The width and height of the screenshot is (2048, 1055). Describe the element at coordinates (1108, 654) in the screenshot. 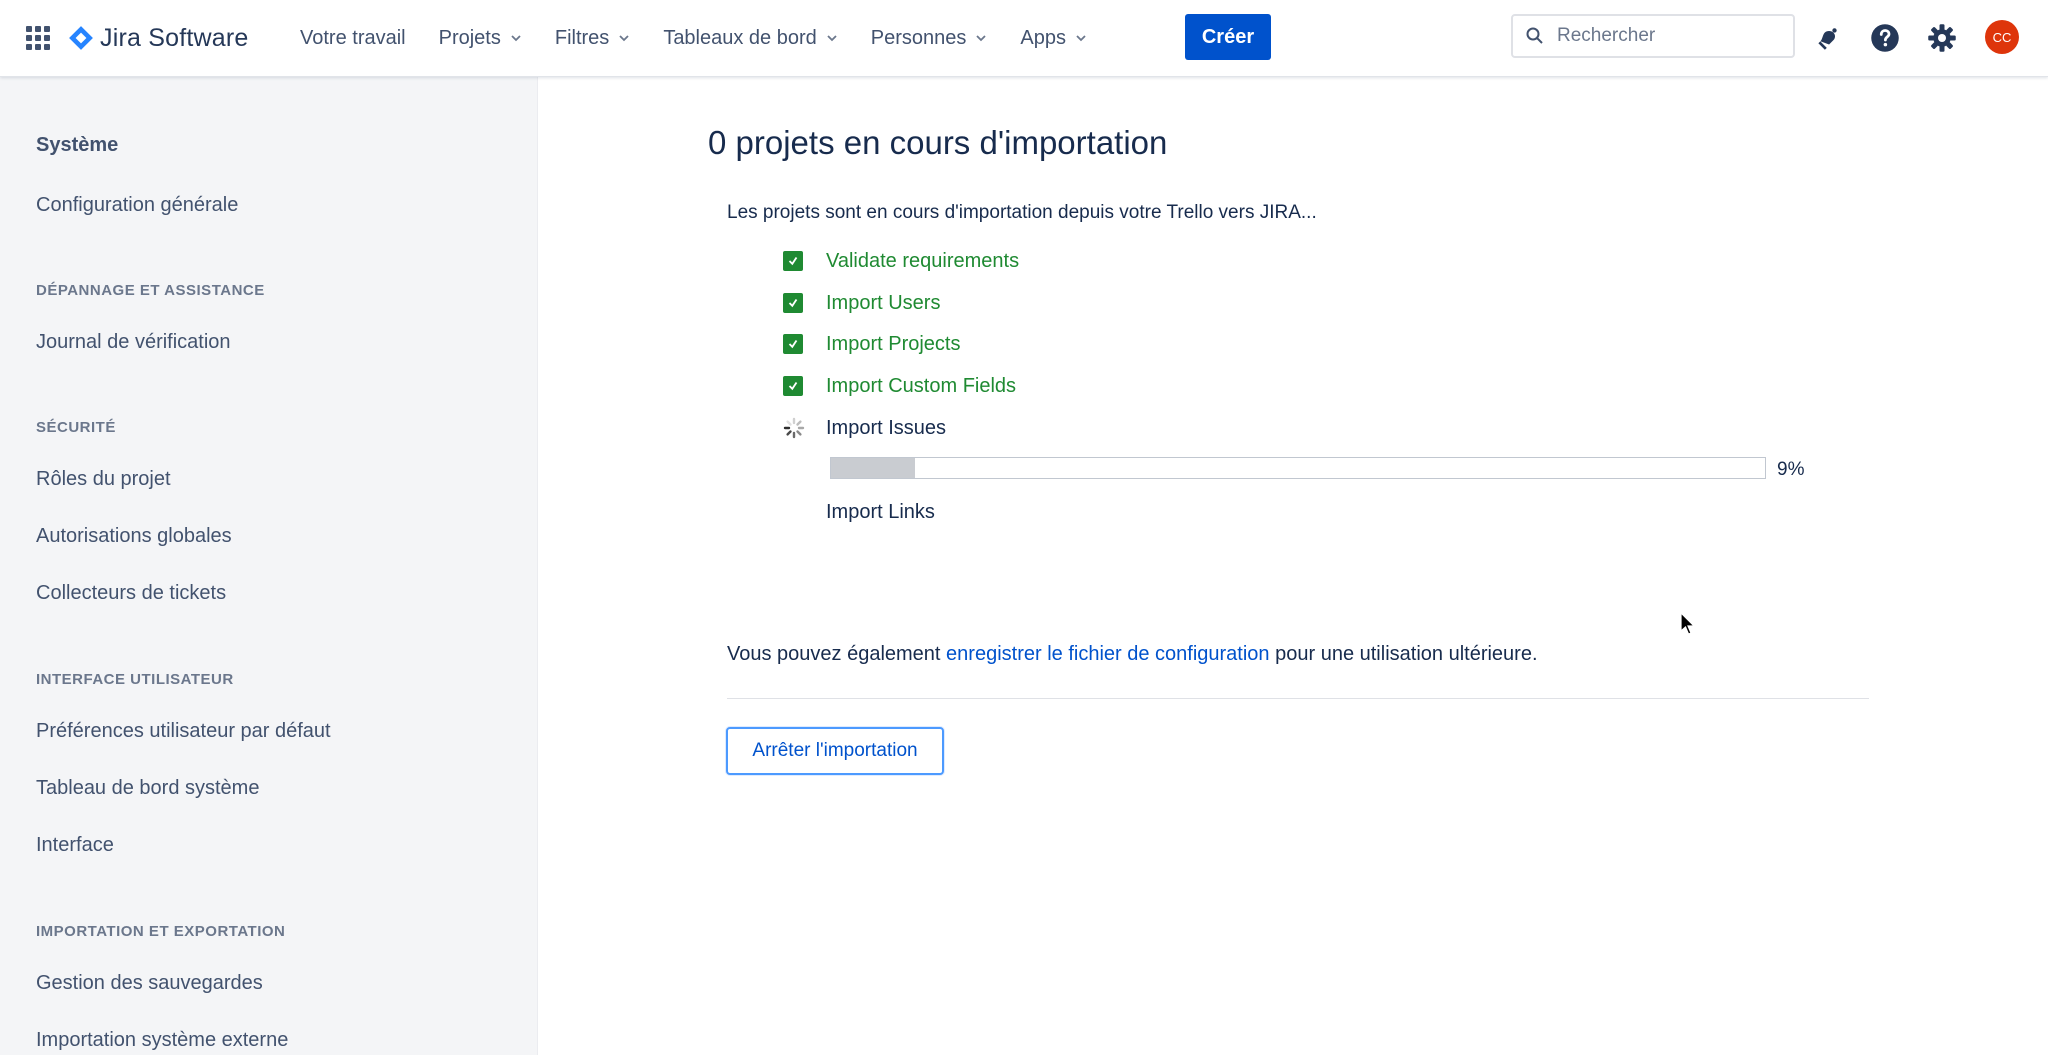

I see `save-configuration-link: enregistrer le fichier de configuration` at that location.